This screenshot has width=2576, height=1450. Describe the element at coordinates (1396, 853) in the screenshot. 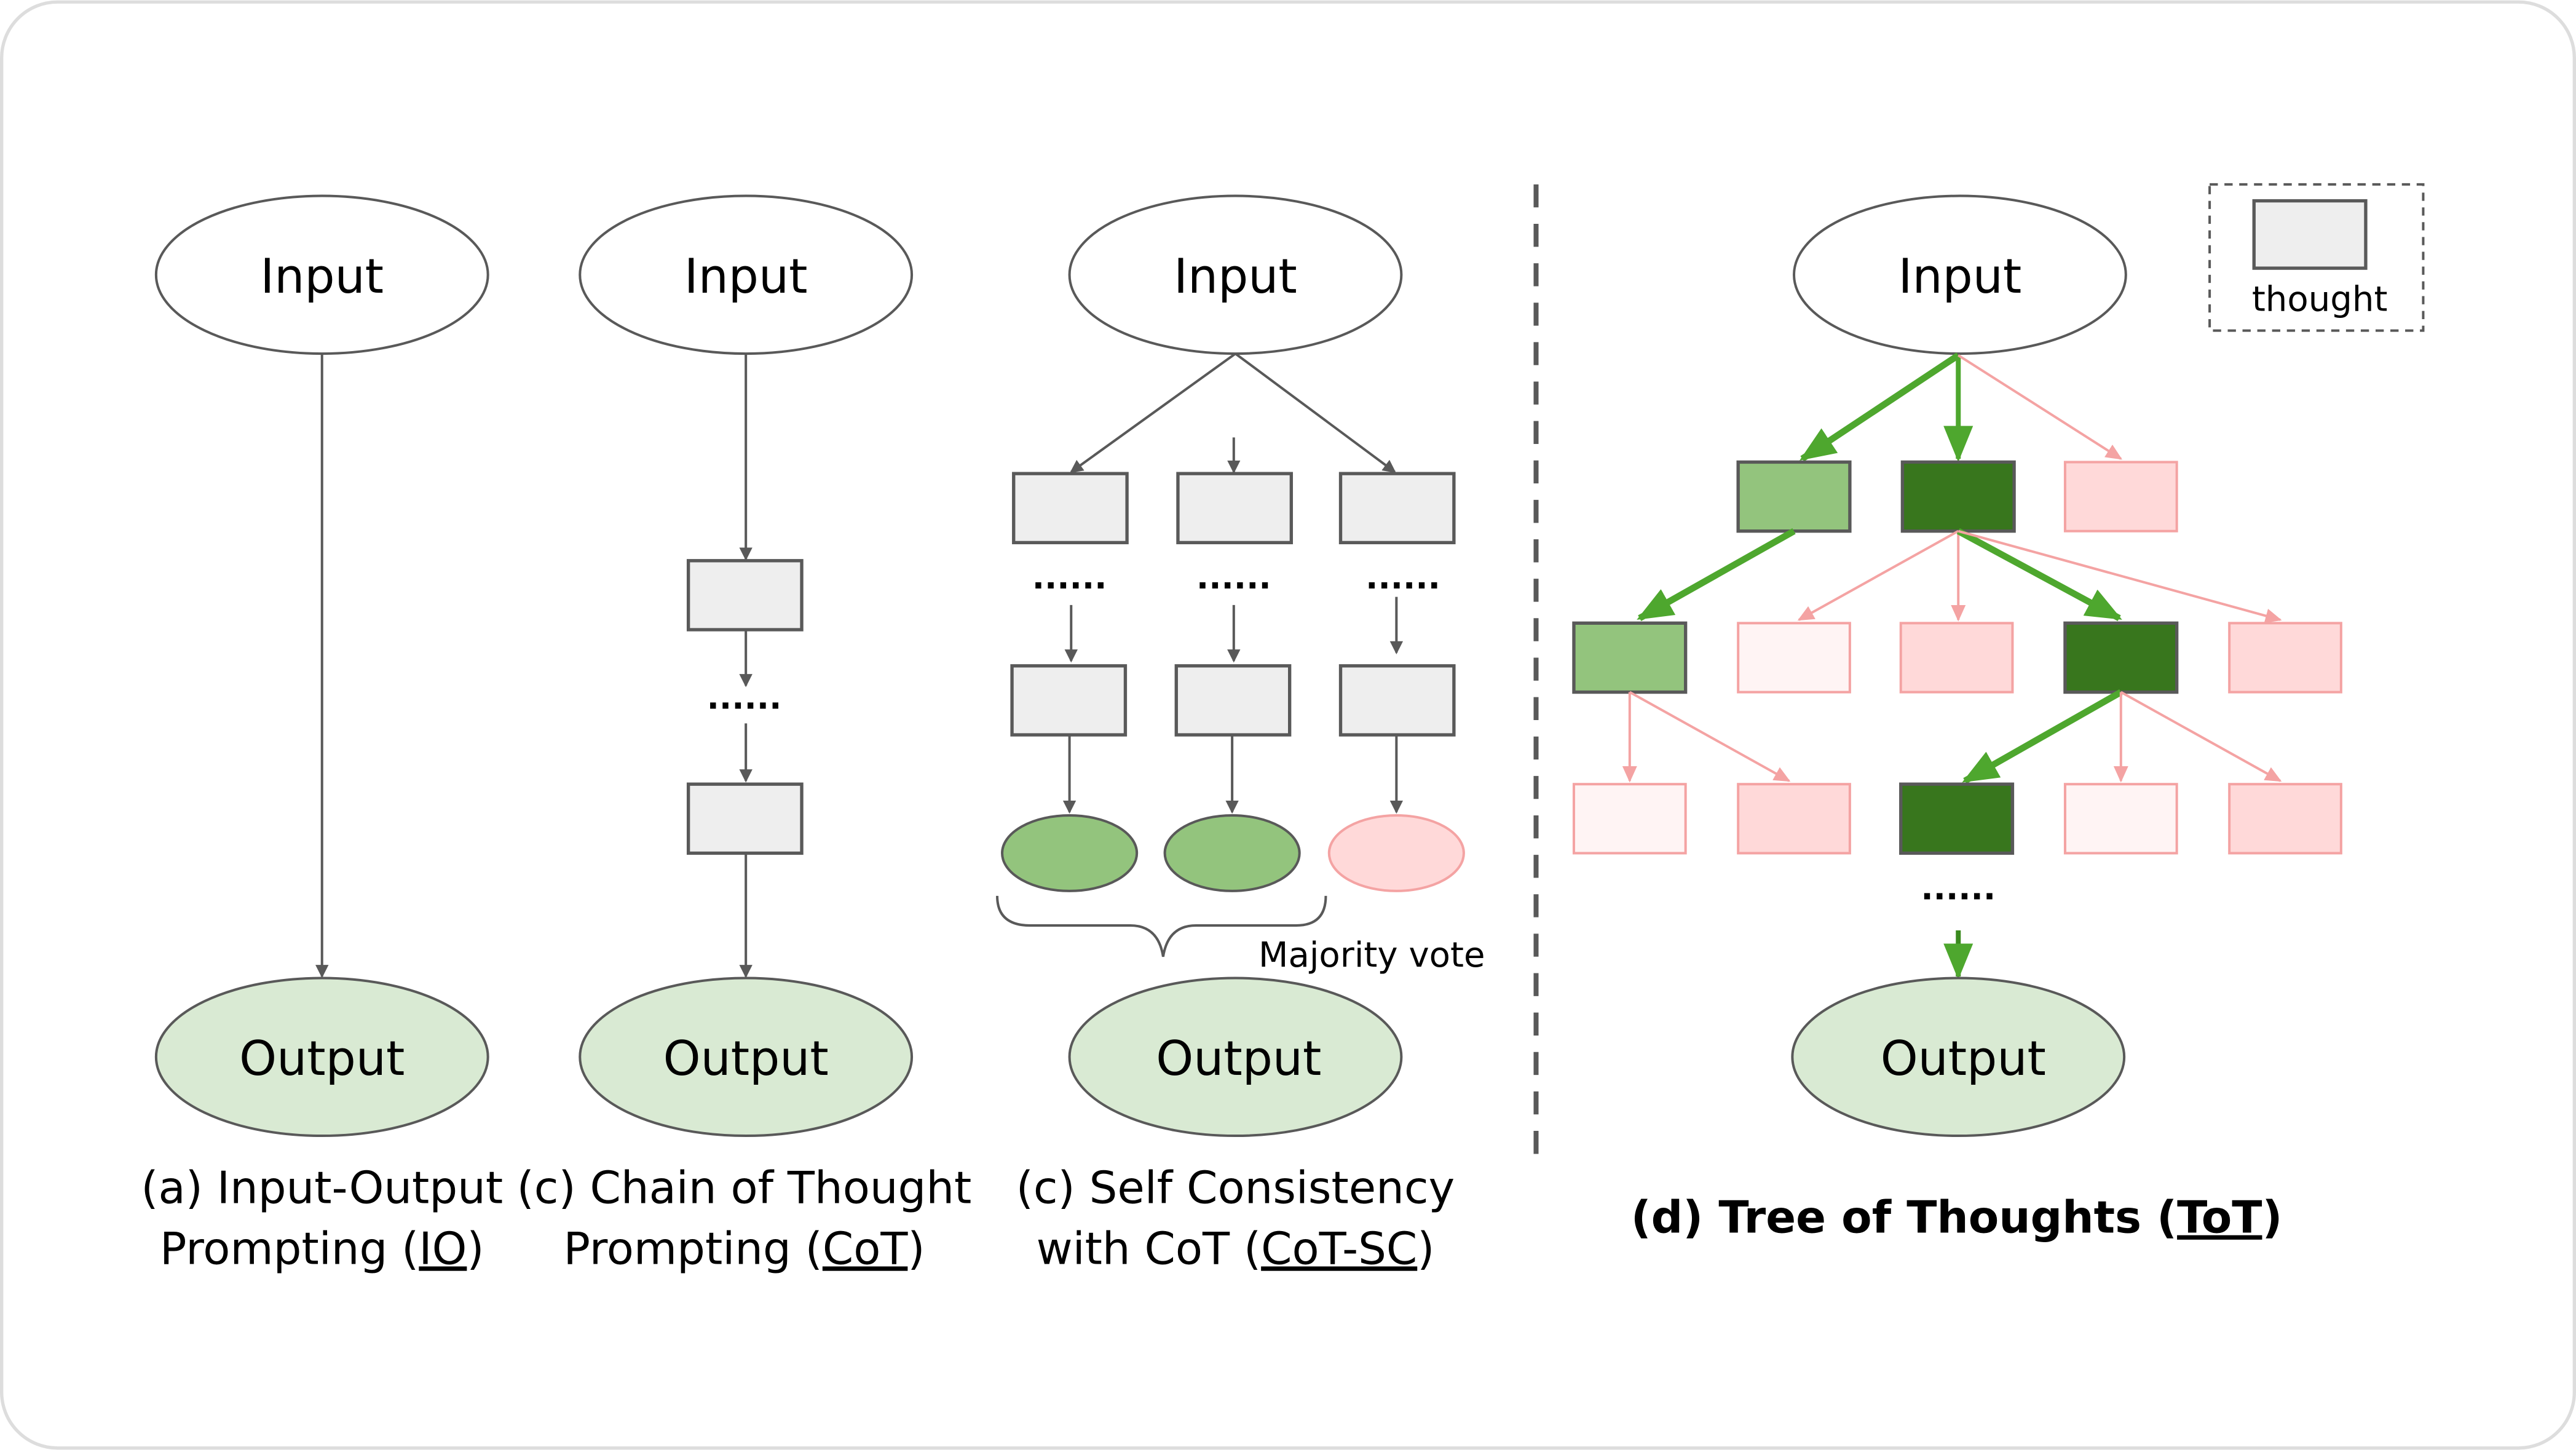

I see `answer-wrong` at that location.